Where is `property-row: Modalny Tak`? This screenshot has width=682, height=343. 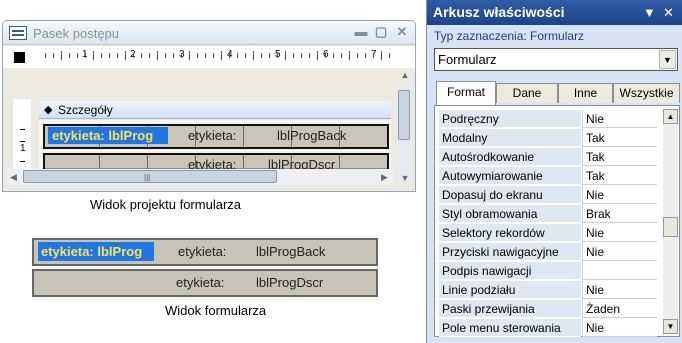
property-row: Modalny Tak is located at coordinates (548, 138).